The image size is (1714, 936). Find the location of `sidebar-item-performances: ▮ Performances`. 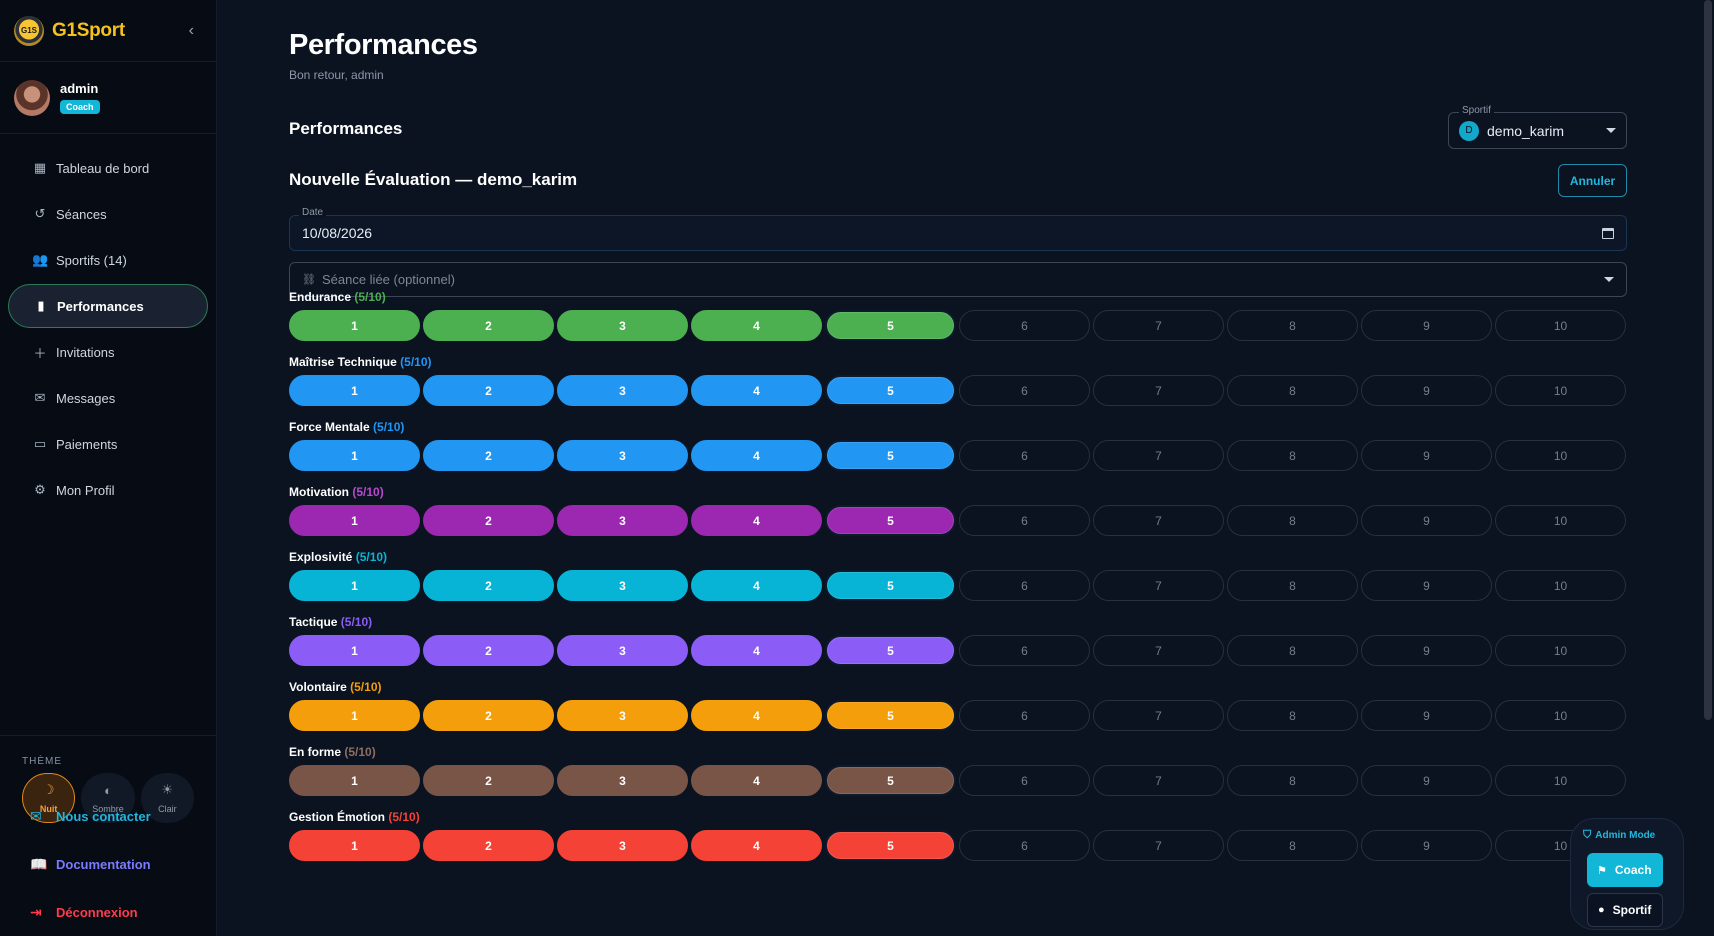

sidebar-item-performances: ▮ Performances is located at coordinates (108, 306).